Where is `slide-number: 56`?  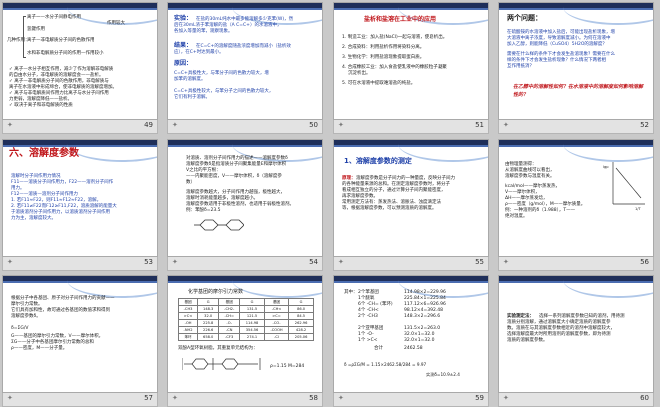
slide-number: 56 is located at coordinates (644, 262).